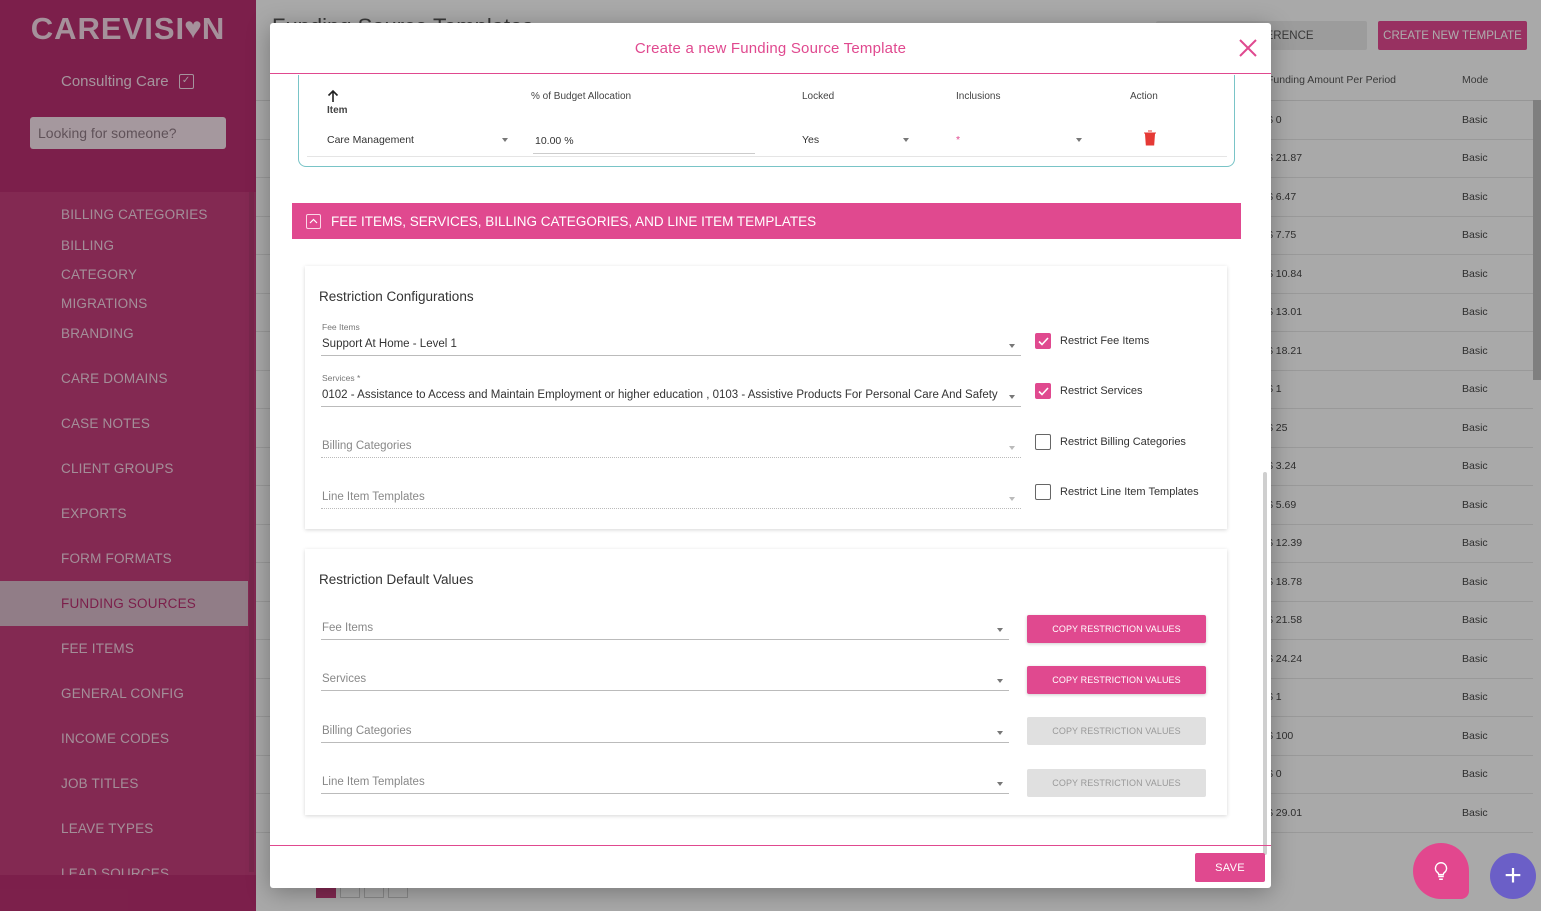 The width and height of the screenshot is (1541, 911). Describe the element at coordinates (337, 110) in the screenshot. I see `column-item-label: Item` at that location.